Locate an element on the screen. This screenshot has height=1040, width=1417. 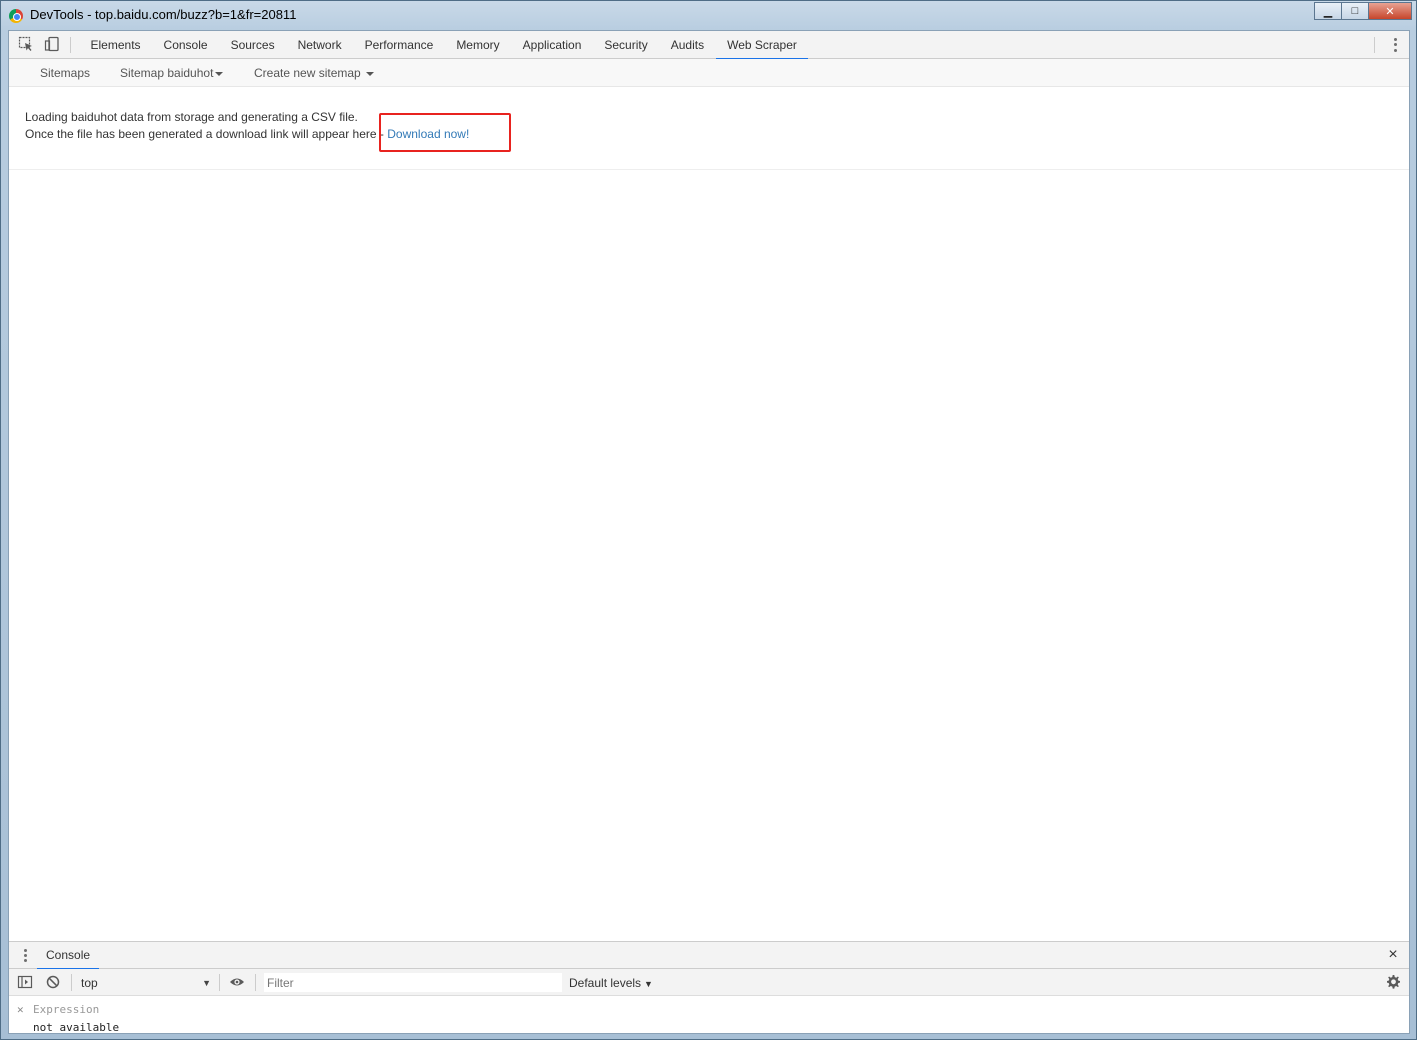
nav-create-sitemap: Create new sitemap is located at coordinates (314, 73).